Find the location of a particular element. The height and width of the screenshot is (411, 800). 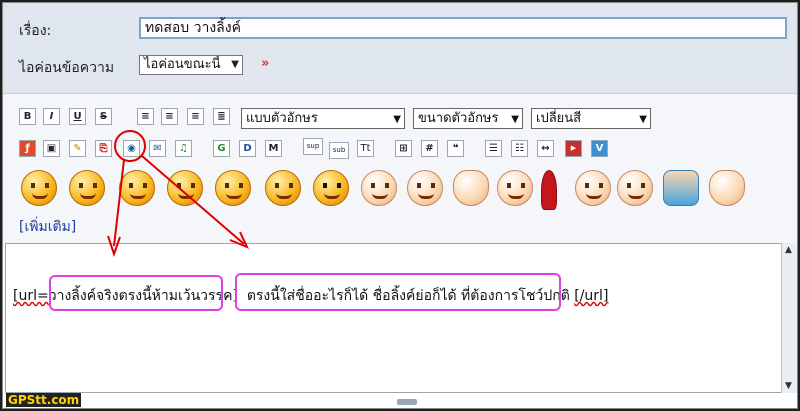

italic-button: I is located at coordinates (51, 116).